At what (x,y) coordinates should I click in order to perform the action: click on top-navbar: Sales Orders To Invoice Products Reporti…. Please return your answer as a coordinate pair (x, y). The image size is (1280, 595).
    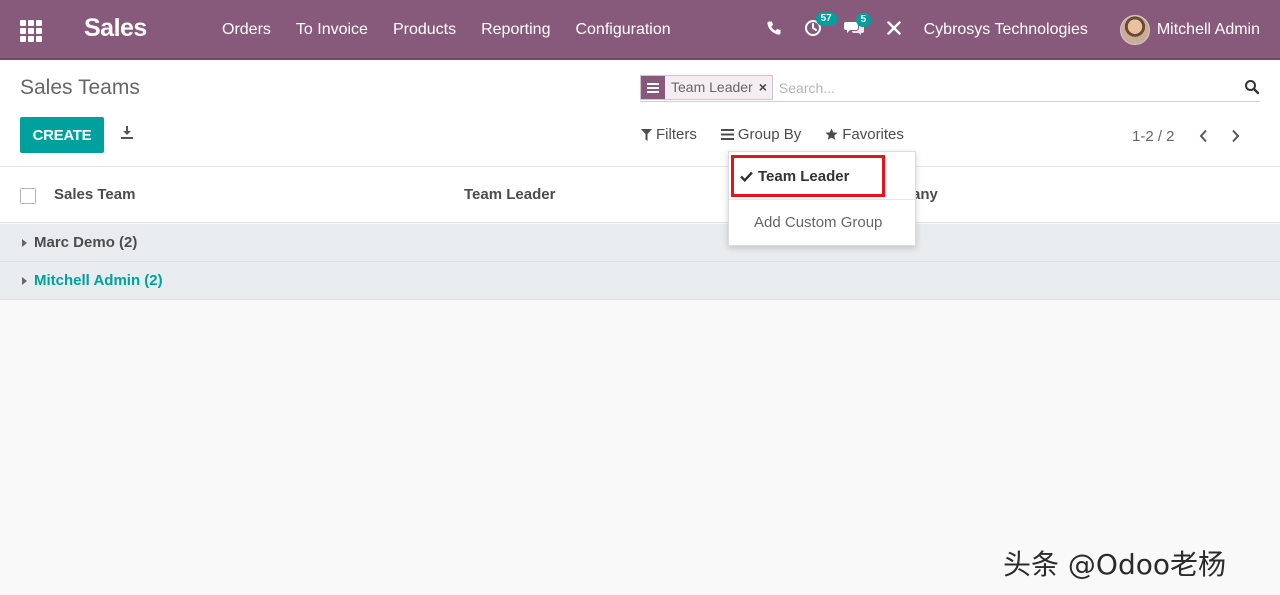
    Looking at the image, I should click on (640, 30).